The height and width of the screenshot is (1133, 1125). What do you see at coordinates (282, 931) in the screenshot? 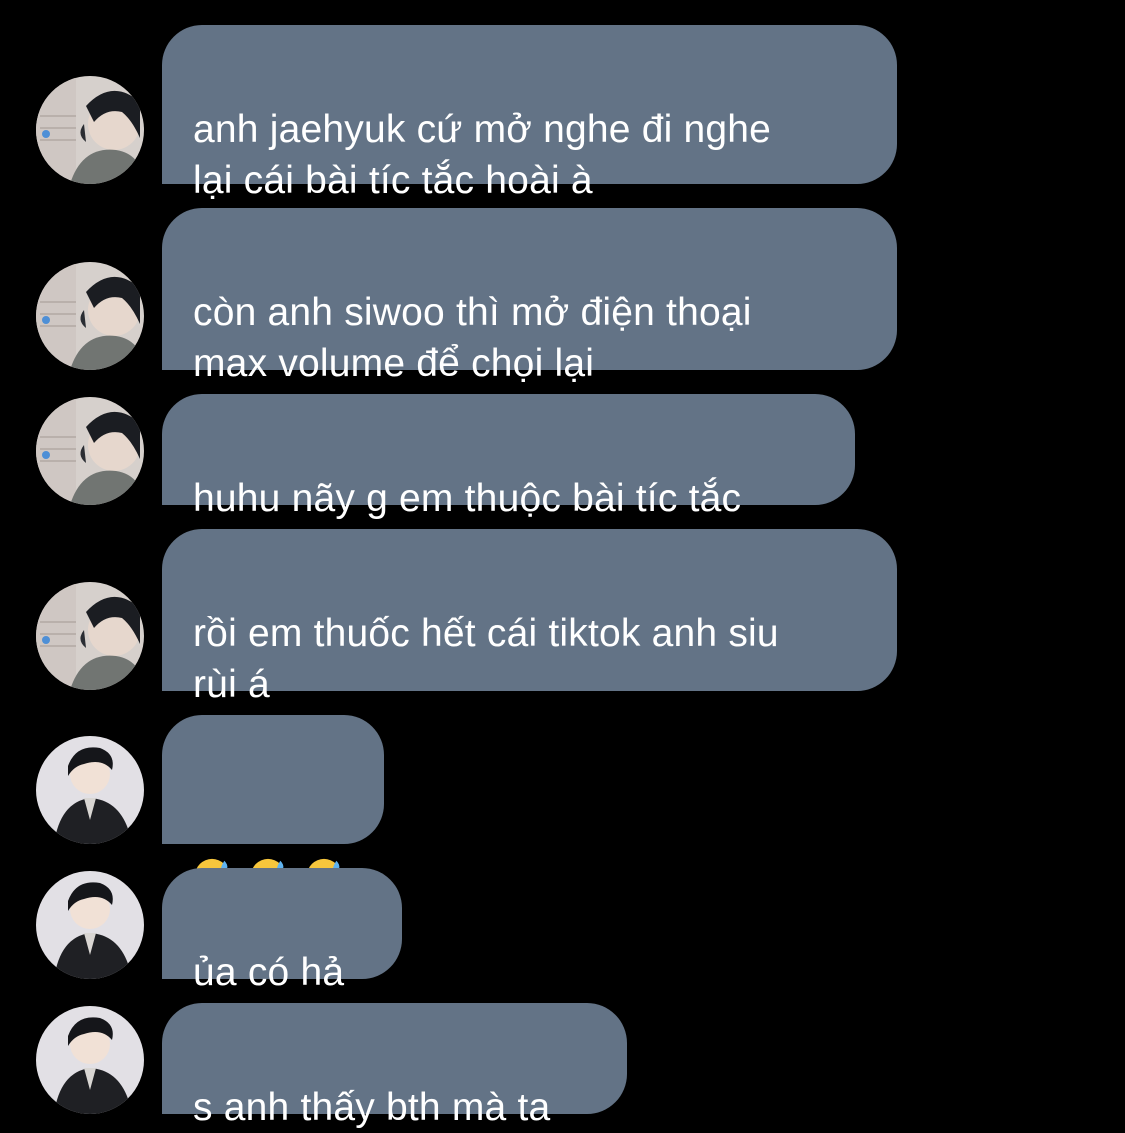
I see `message-bubble: ủa có hả` at bounding box center [282, 931].